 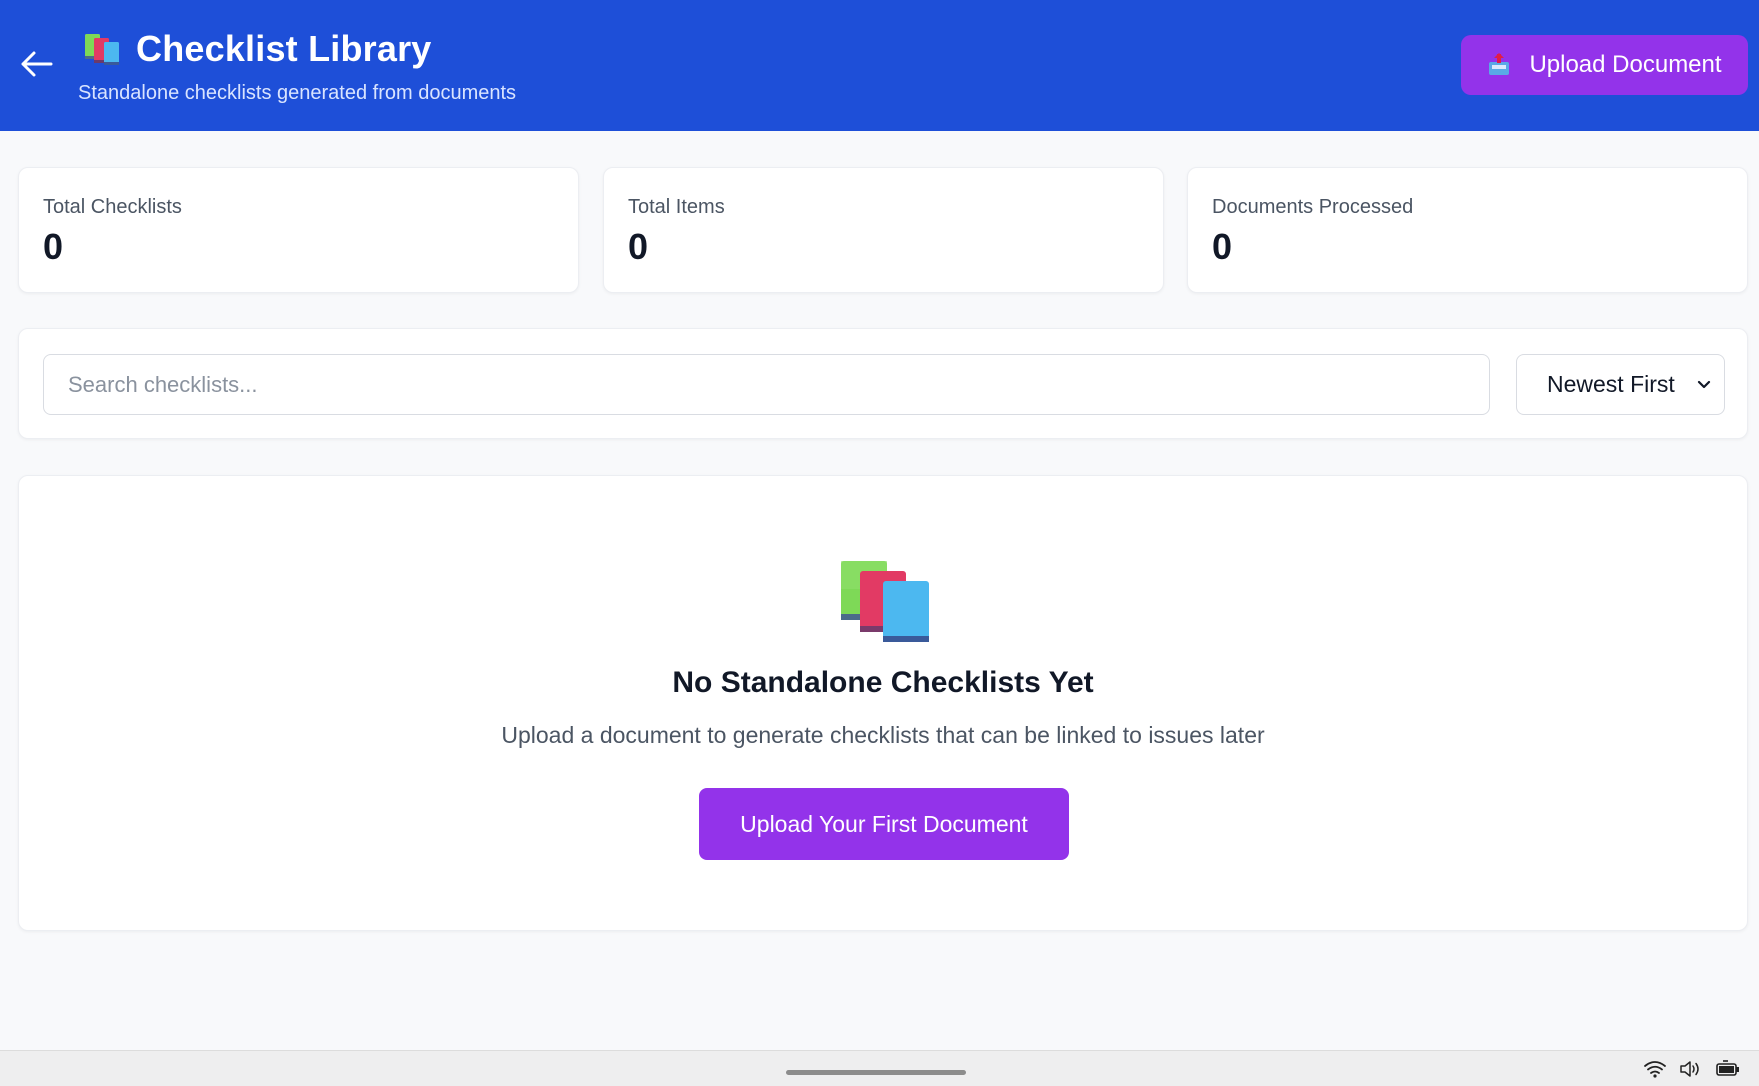 What do you see at coordinates (1625, 64) in the screenshot?
I see `upload-document-label: Upload Document` at bounding box center [1625, 64].